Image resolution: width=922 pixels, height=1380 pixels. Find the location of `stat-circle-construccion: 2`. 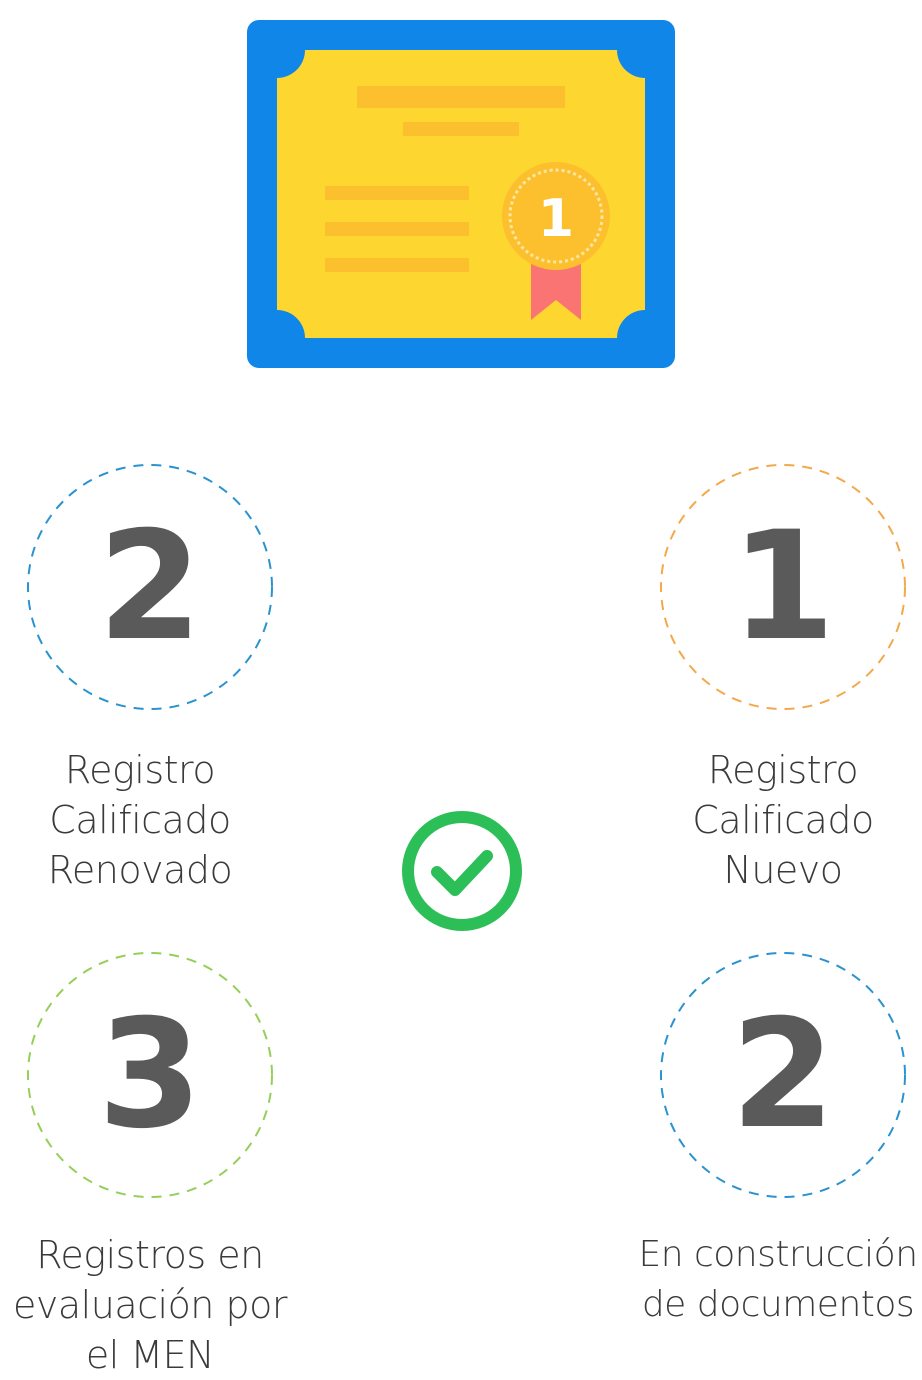

stat-circle-construccion: 2 is located at coordinates (783, 1075).